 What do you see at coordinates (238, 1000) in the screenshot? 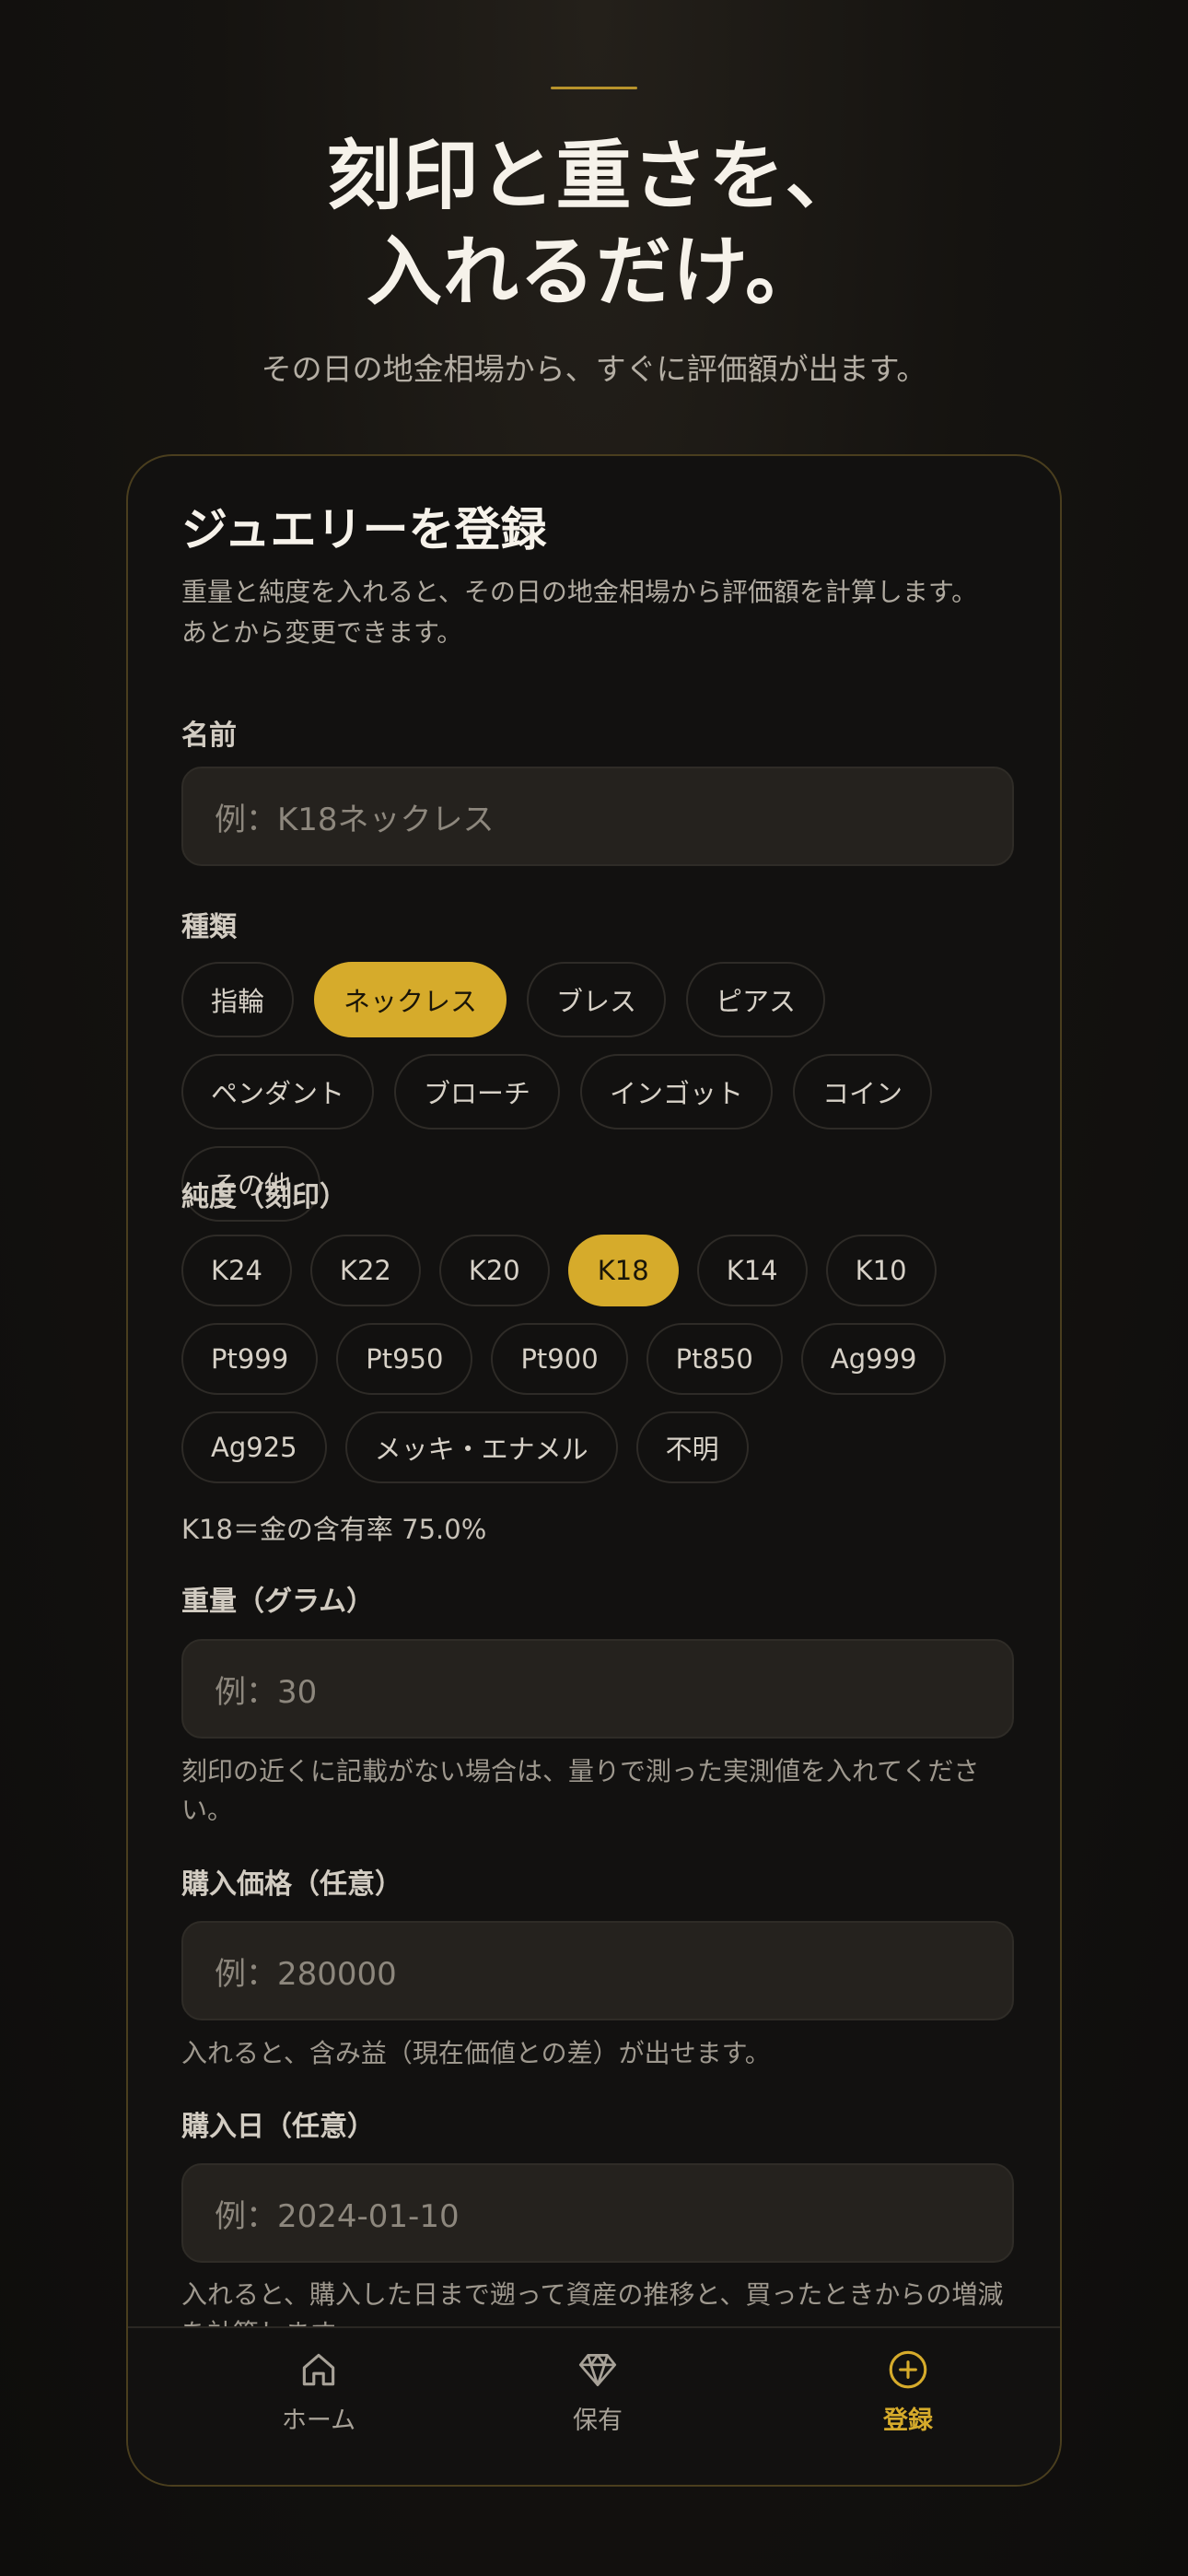
I see `type-chip-ring: 指輪` at bounding box center [238, 1000].